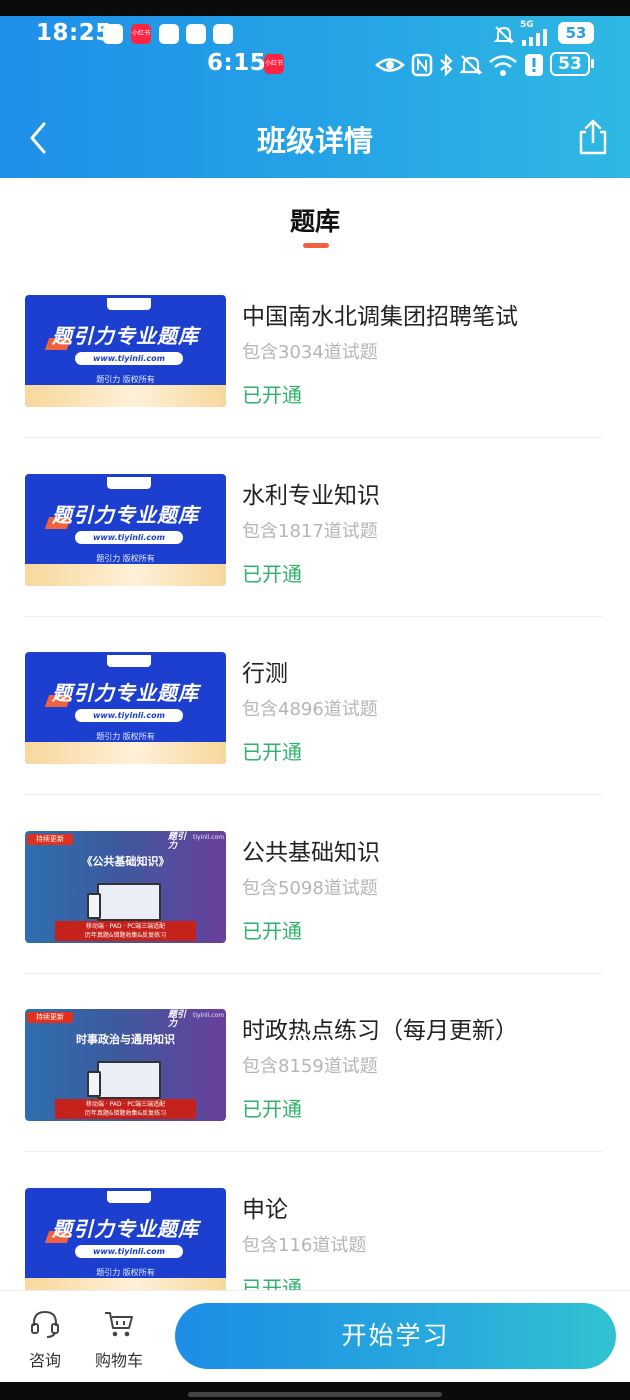  What do you see at coordinates (304, 1245) in the screenshot?
I see `question-count: 包含116道试题` at bounding box center [304, 1245].